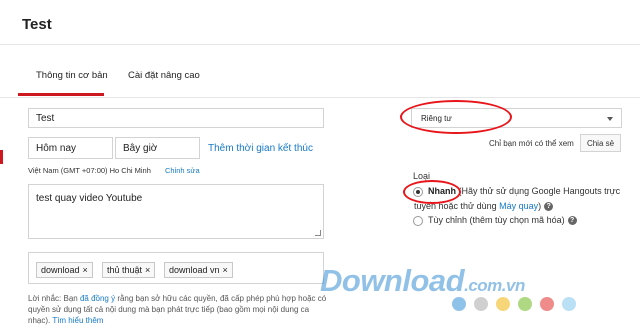  What do you see at coordinates (518, 206) in the screenshot?
I see `camera-link: Máy quay` at bounding box center [518, 206].